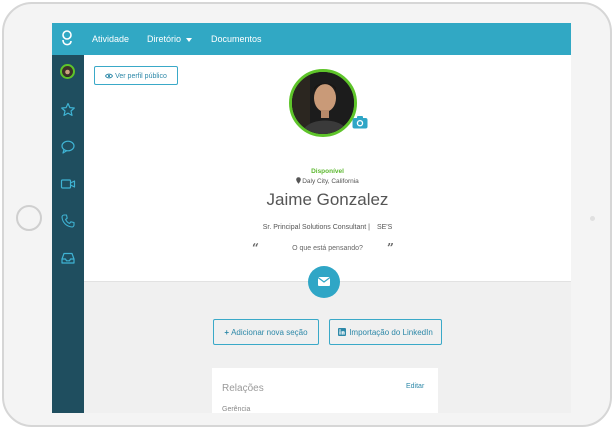 This screenshot has height=430, width=615. I want to click on camera-icon, so click(360, 122).